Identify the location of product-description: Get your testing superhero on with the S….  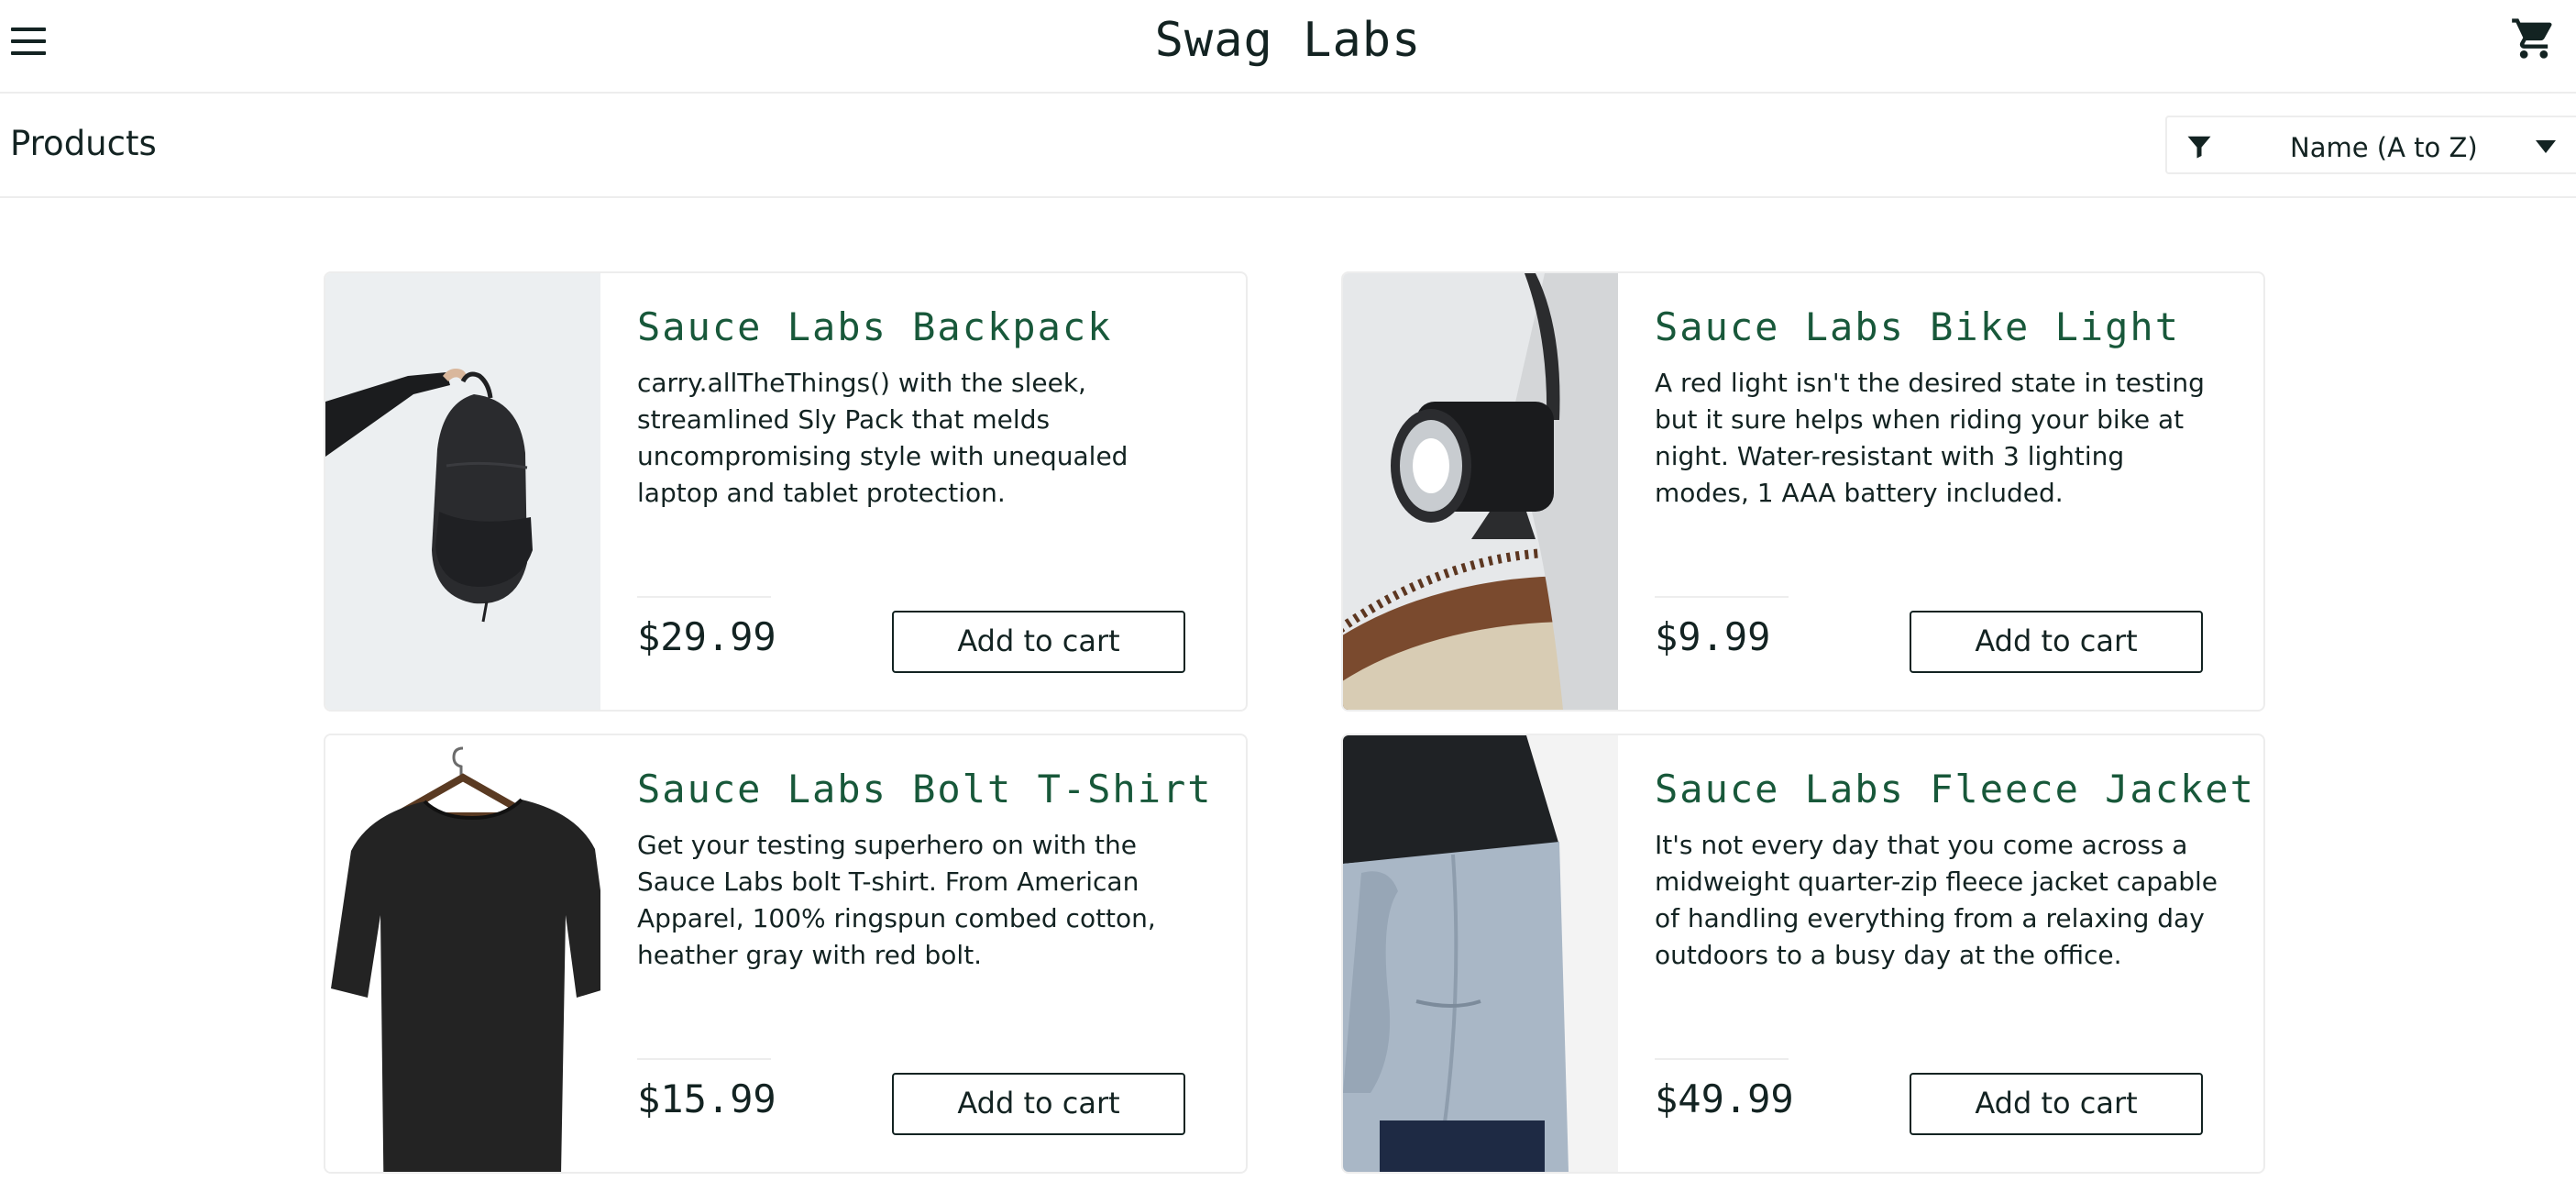
(896, 900).